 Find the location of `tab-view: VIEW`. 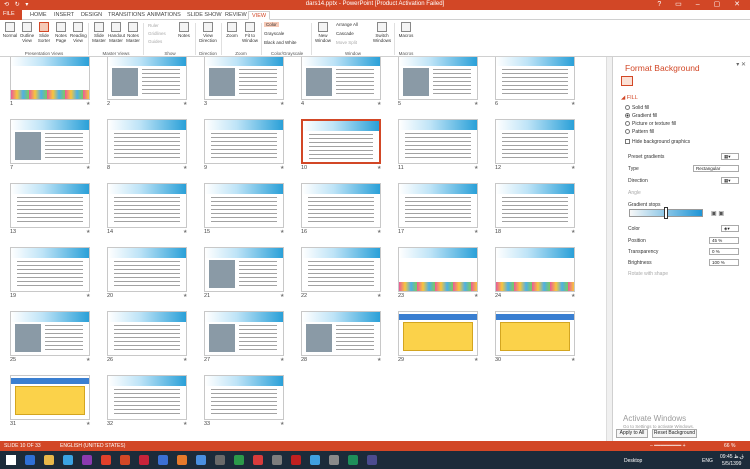

tab-view: VIEW is located at coordinates (259, 15).